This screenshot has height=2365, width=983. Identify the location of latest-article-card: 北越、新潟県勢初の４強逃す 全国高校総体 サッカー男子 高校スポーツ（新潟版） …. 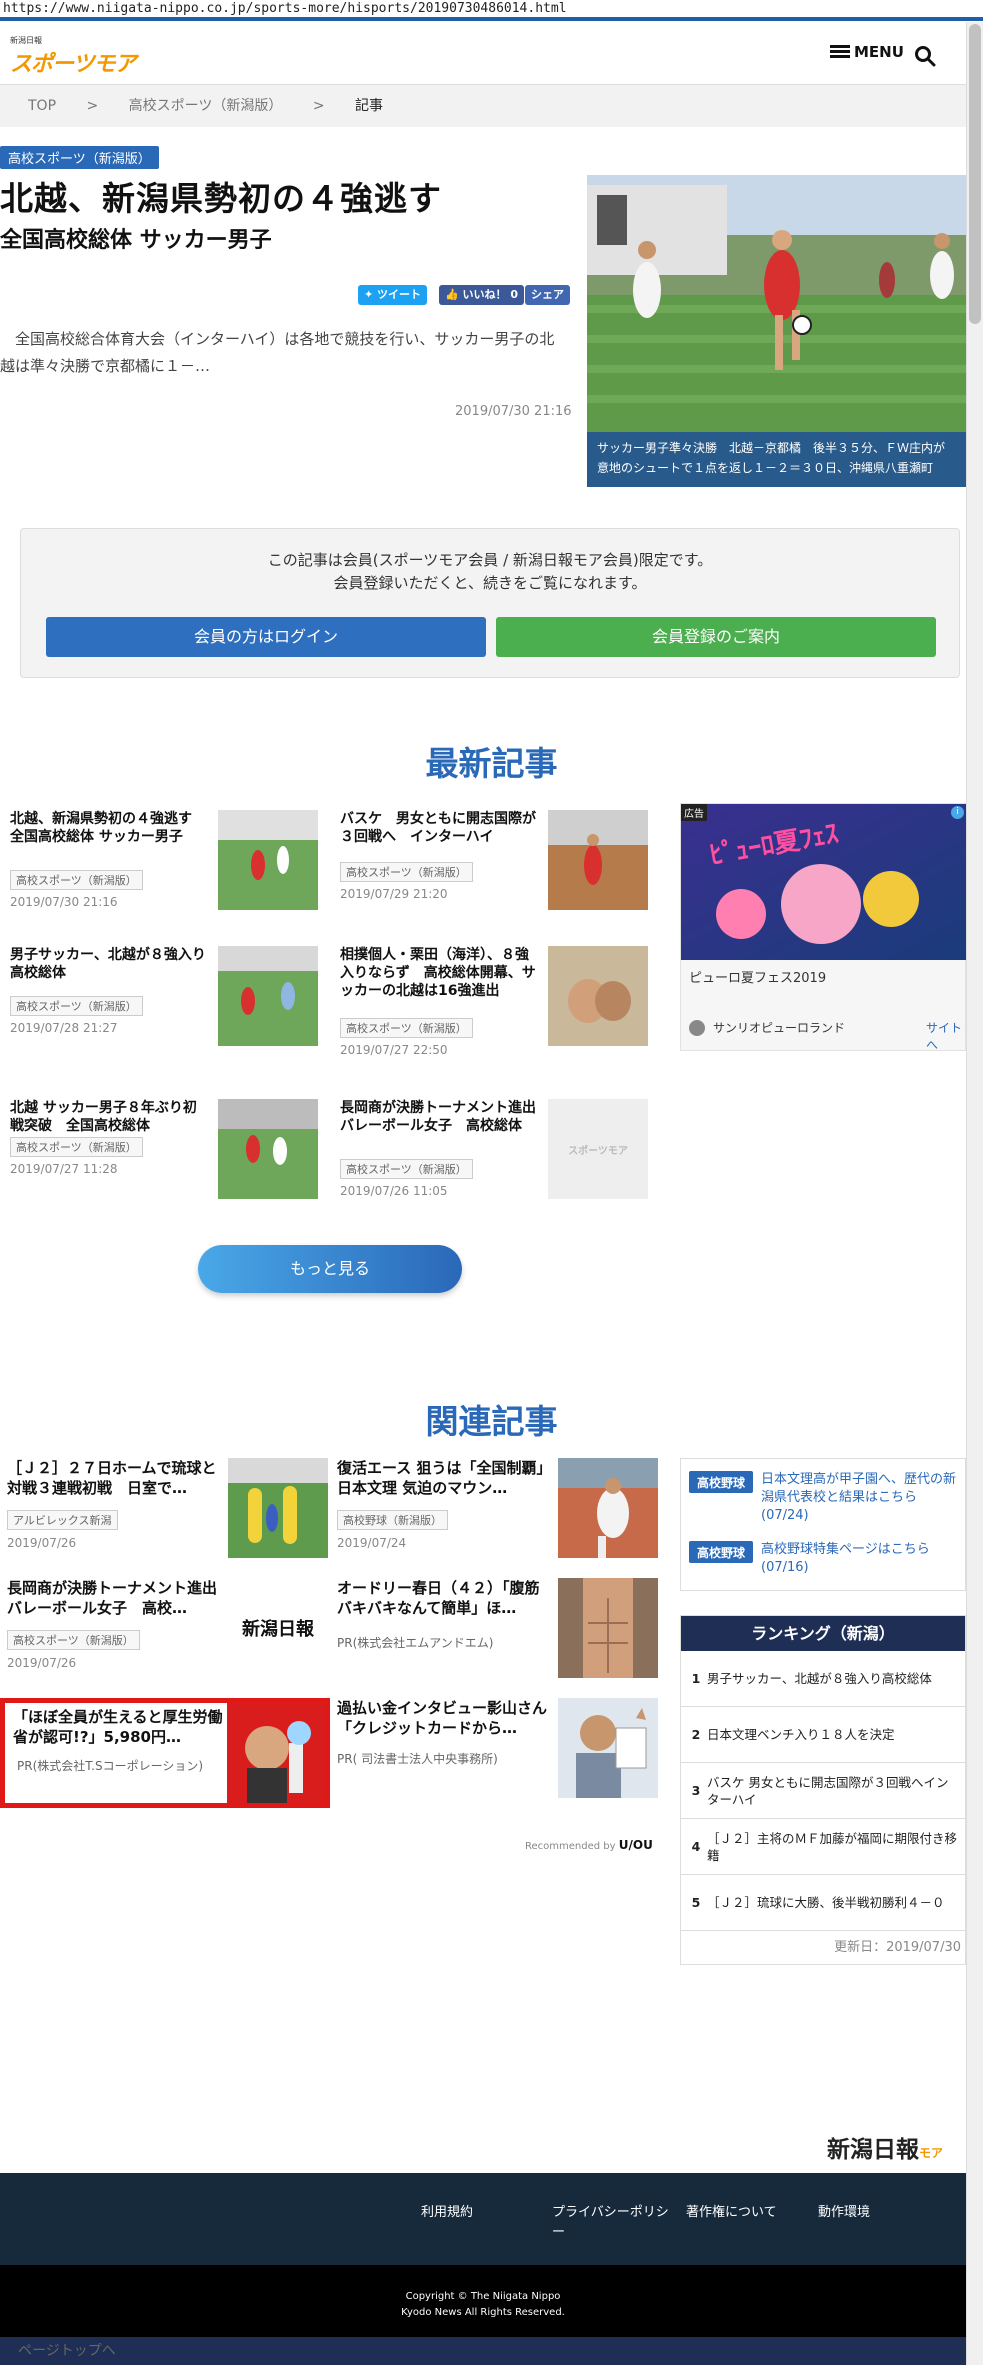
(165, 860).